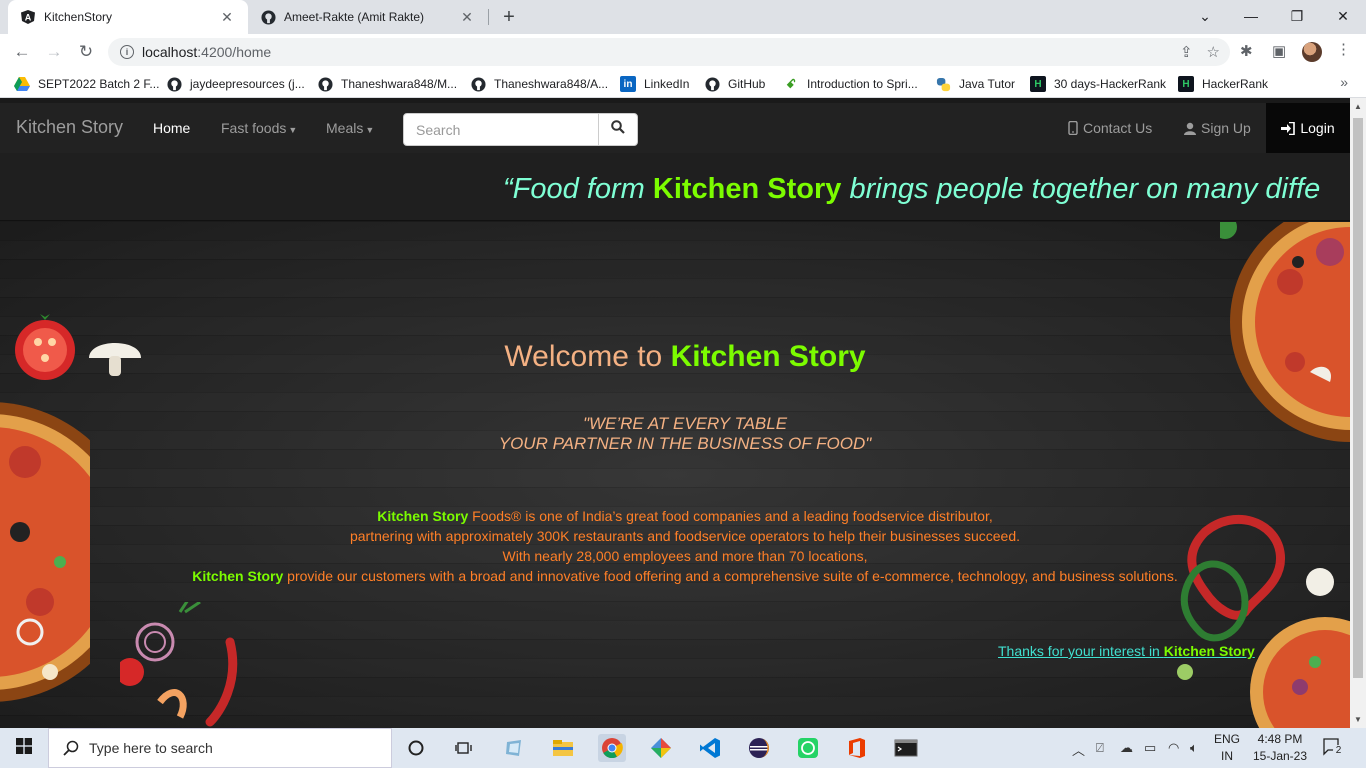 This screenshot has height=768, width=1366. What do you see at coordinates (464, 748) in the screenshot?
I see `task-view-icon` at bounding box center [464, 748].